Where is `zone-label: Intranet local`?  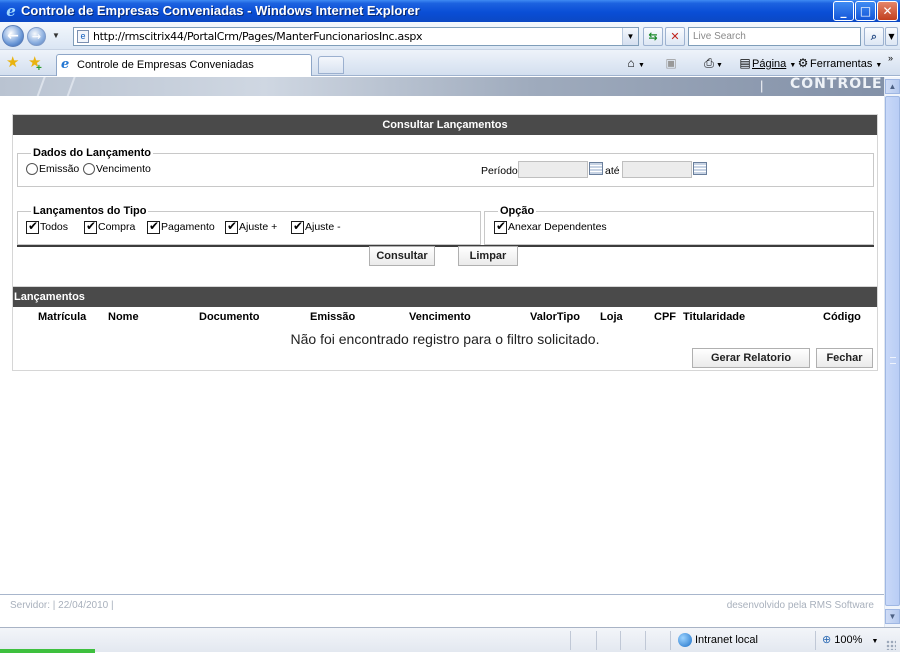 zone-label: Intranet local is located at coordinates (726, 640).